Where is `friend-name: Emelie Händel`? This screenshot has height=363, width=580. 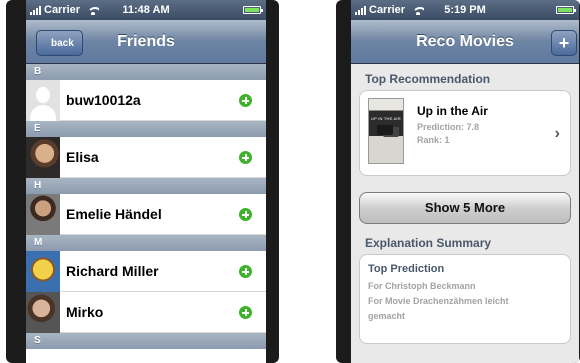
friend-name: Emelie Händel is located at coordinates (114, 214).